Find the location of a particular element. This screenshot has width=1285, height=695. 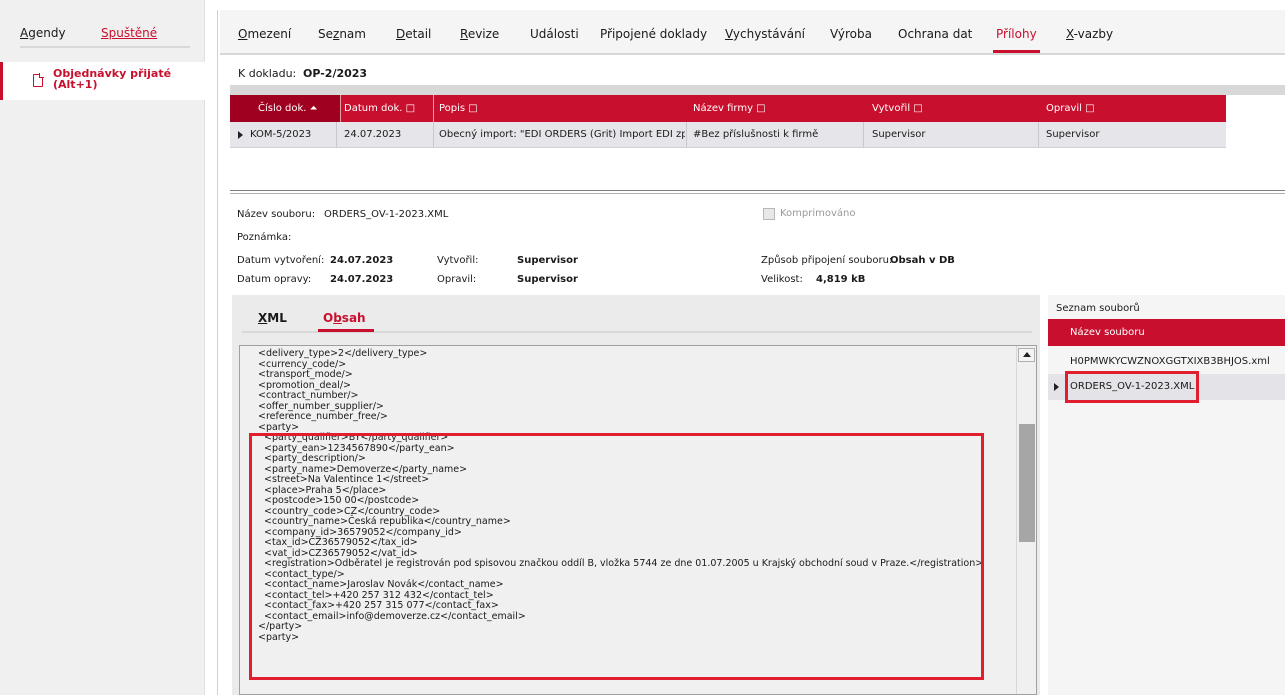

tab-udalosti: Události is located at coordinates (554, 34).